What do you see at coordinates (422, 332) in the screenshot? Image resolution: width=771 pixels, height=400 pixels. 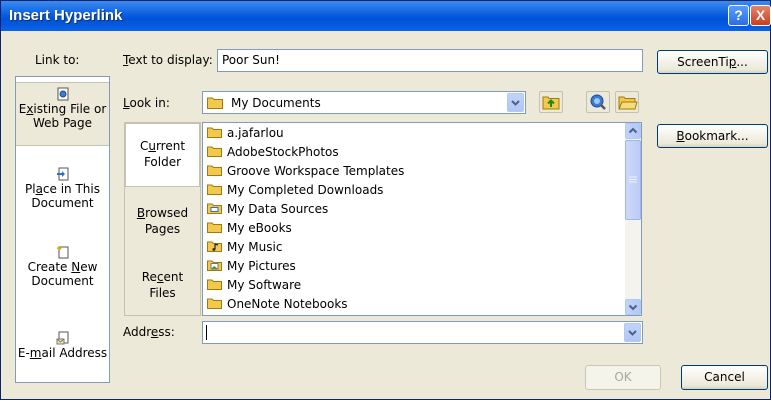 I see `address-input` at bounding box center [422, 332].